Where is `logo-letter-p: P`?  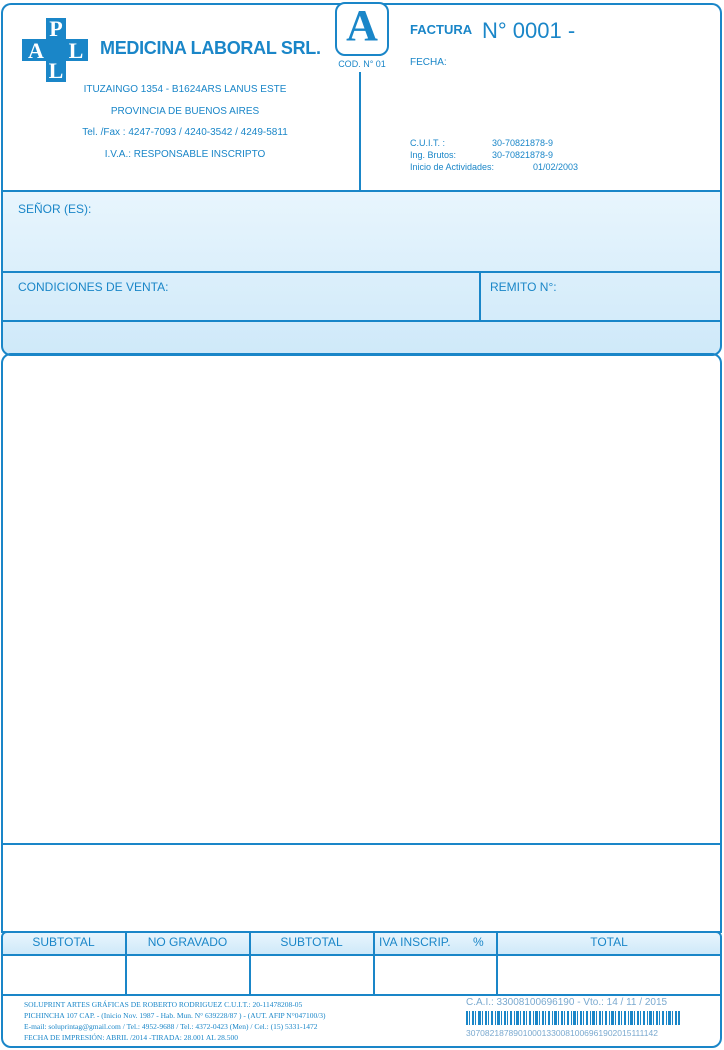 logo-letter-p: P is located at coordinates (56, 28).